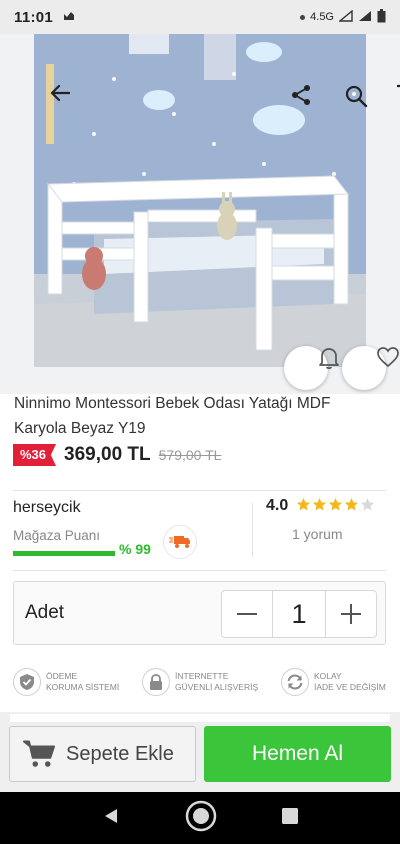 The image size is (400, 844). What do you see at coordinates (120, 753) in the screenshot?
I see `add-to-cart-label: Sepete Ekle` at bounding box center [120, 753].